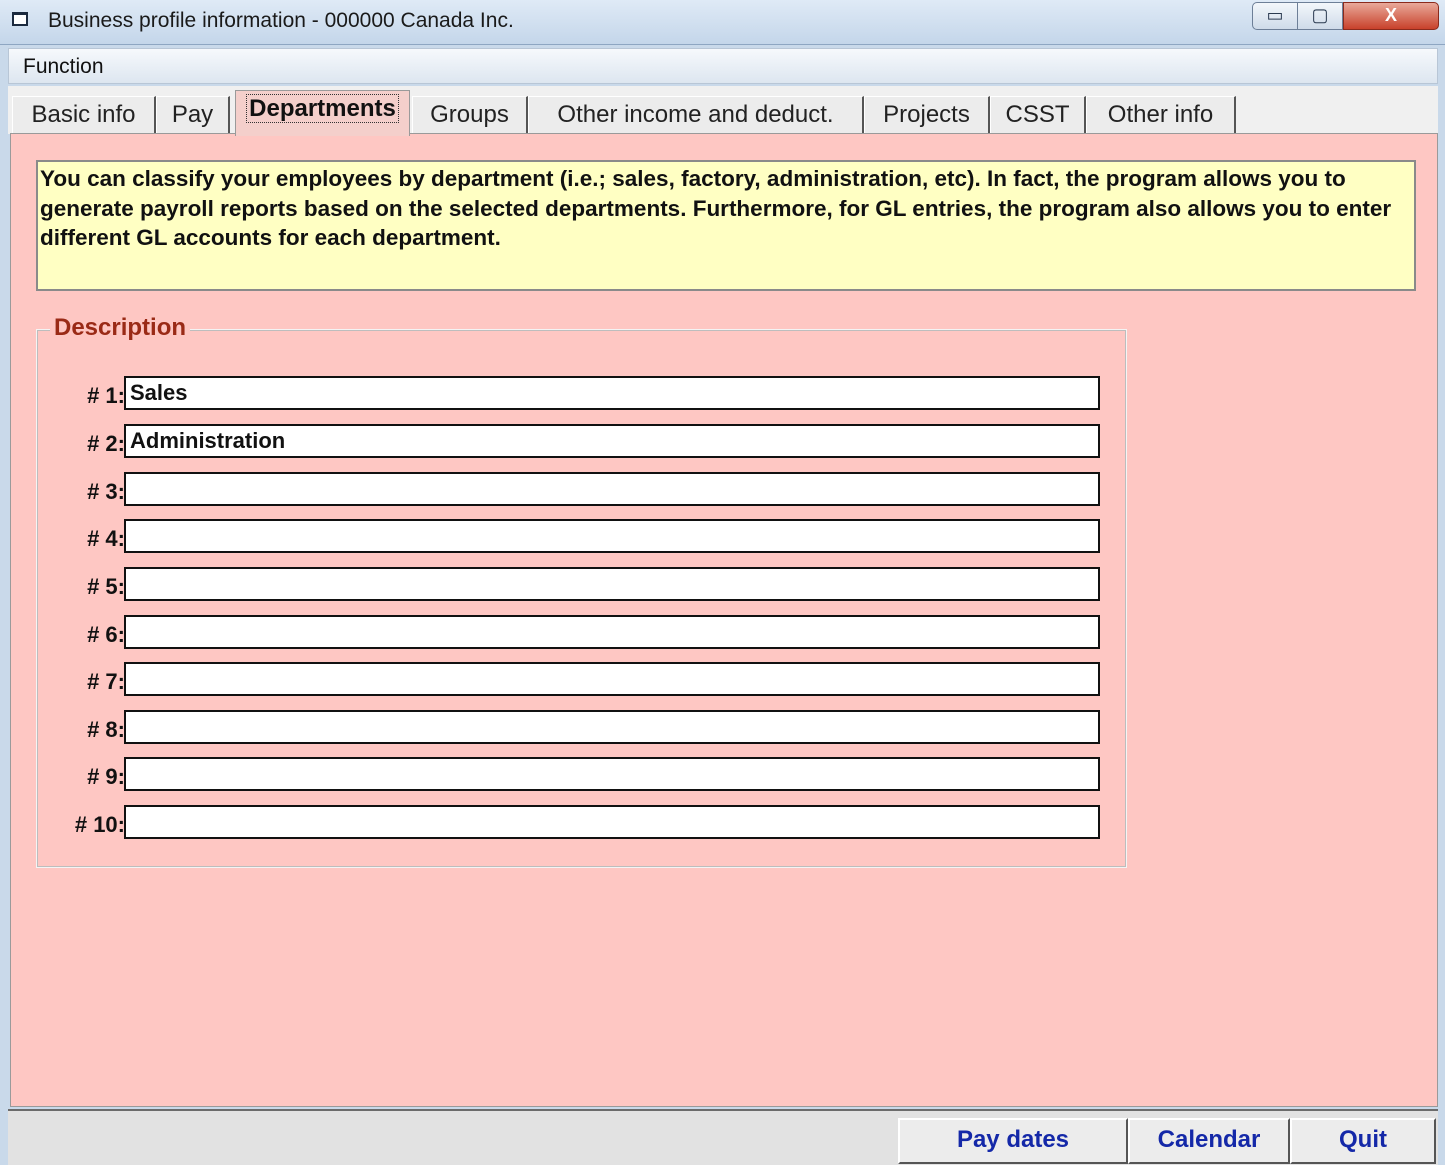 The width and height of the screenshot is (1445, 1165). Describe the element at coordinates (106, 395) in the screenshot. I see `department-label-1: # 1:` at that location.